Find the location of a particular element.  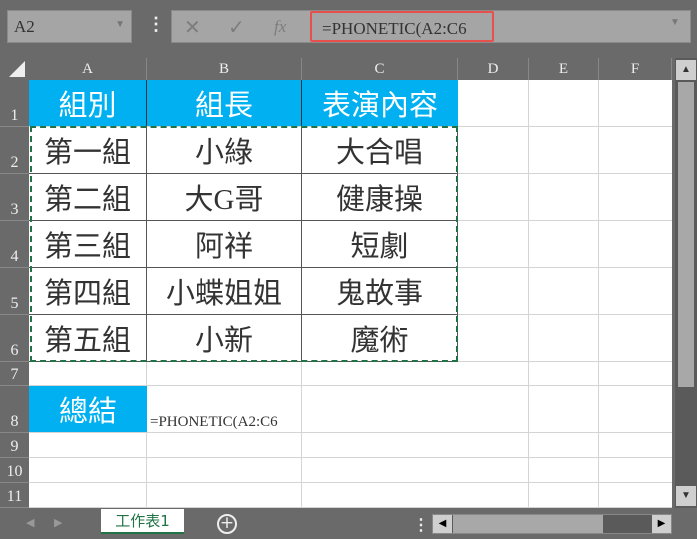

cell-c3: 健康操 is located at coordinates (380, 197).